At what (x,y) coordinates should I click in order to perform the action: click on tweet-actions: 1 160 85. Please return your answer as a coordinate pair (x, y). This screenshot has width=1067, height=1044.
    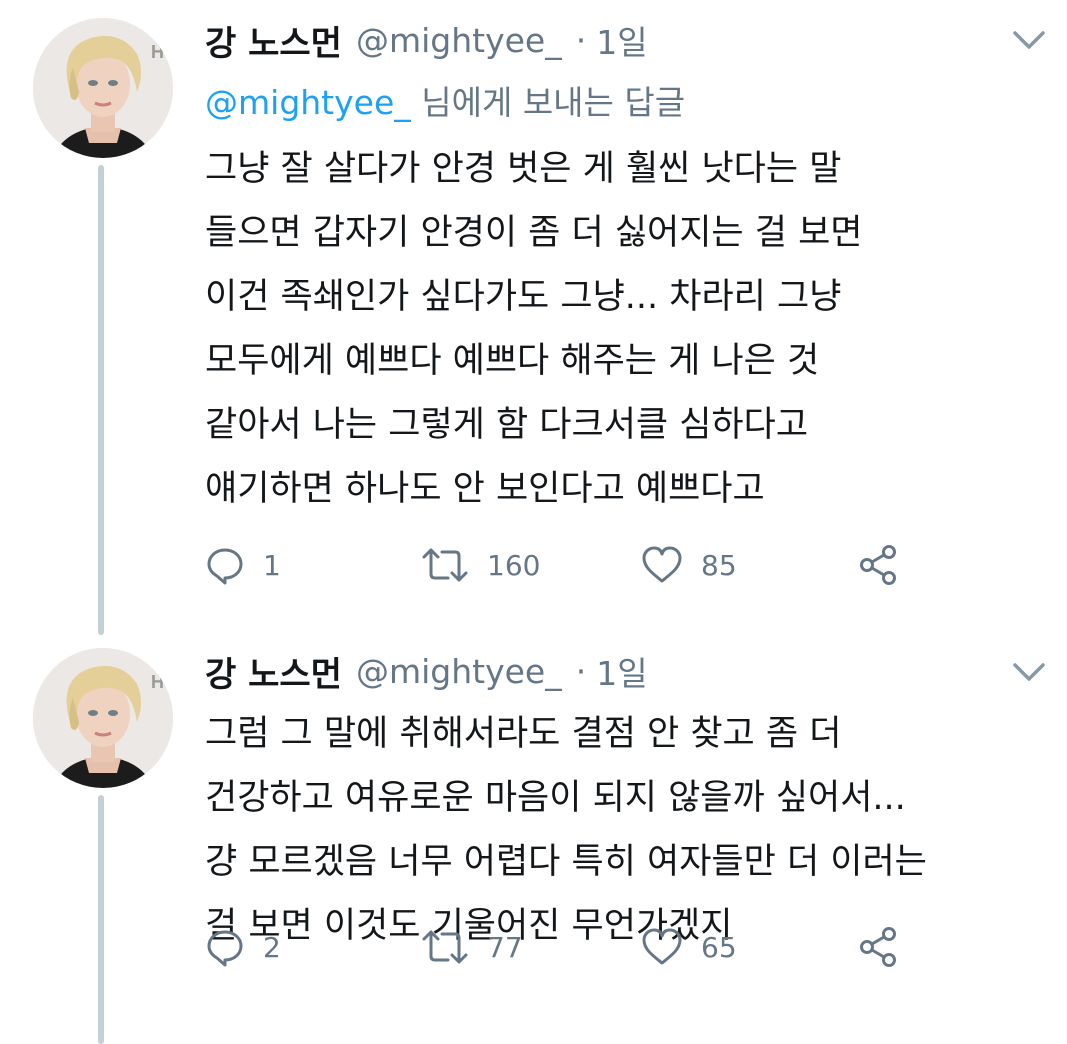
    Looking at the image, I should click on (565, 565).